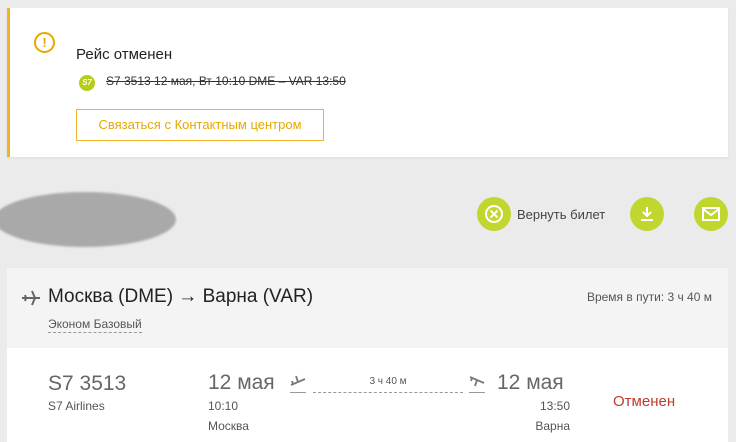  Describe the element at coordinates (644, 401) in the screenshot. I see `status-badge: Отменен` at that location.